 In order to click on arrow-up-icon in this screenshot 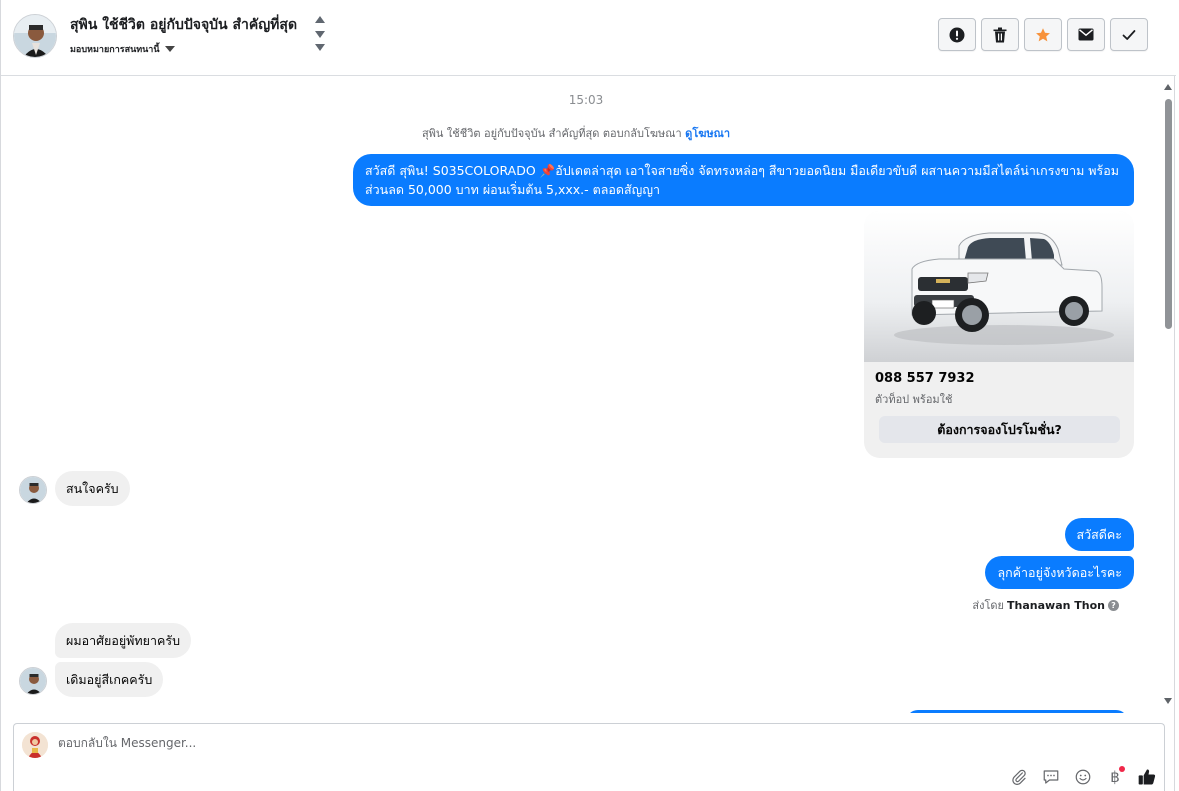, I will do `click(320, 19)`.